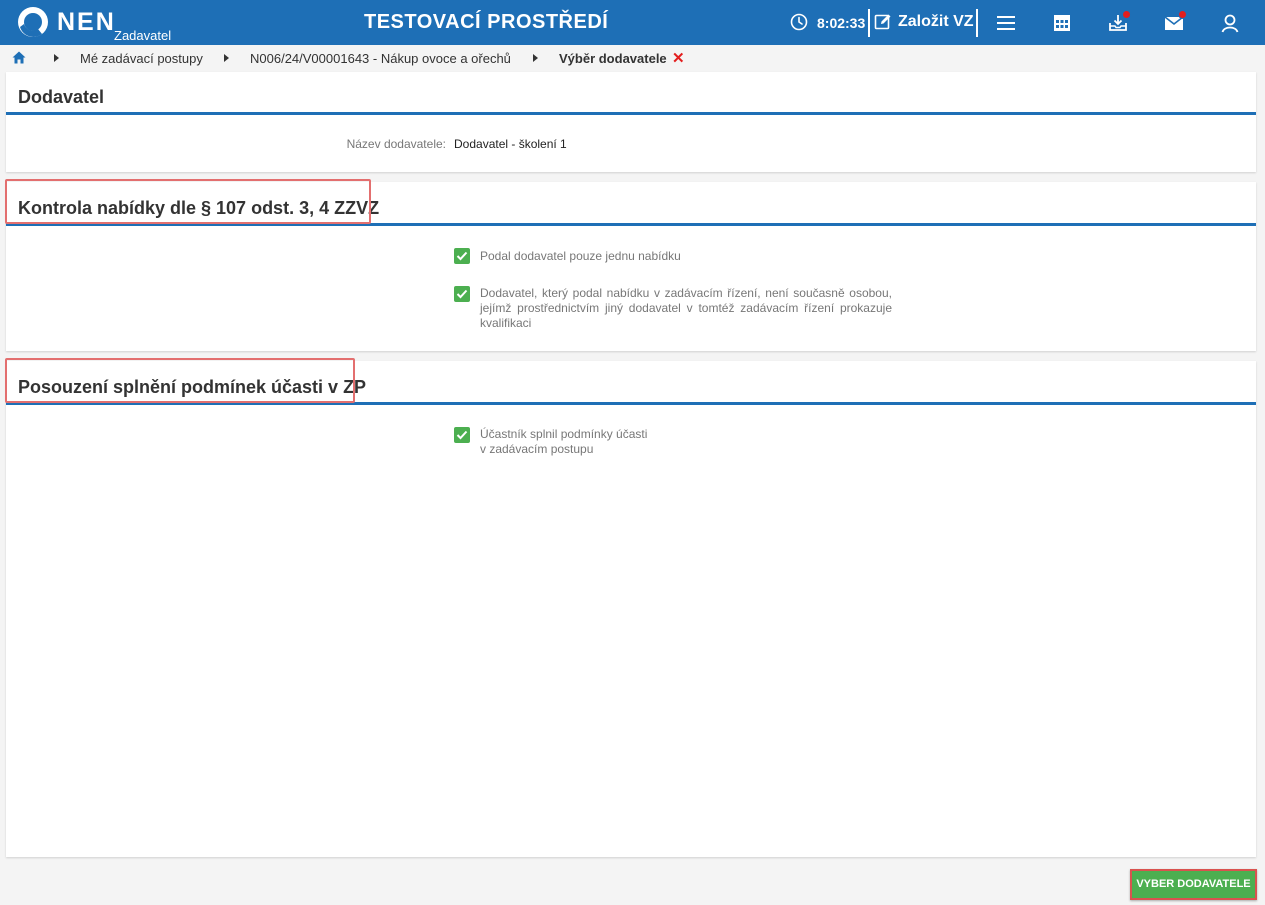 The width and height of the screenshot is (1265, 905). I want to click on panel-header: Dodavatel, so click(631, 93).